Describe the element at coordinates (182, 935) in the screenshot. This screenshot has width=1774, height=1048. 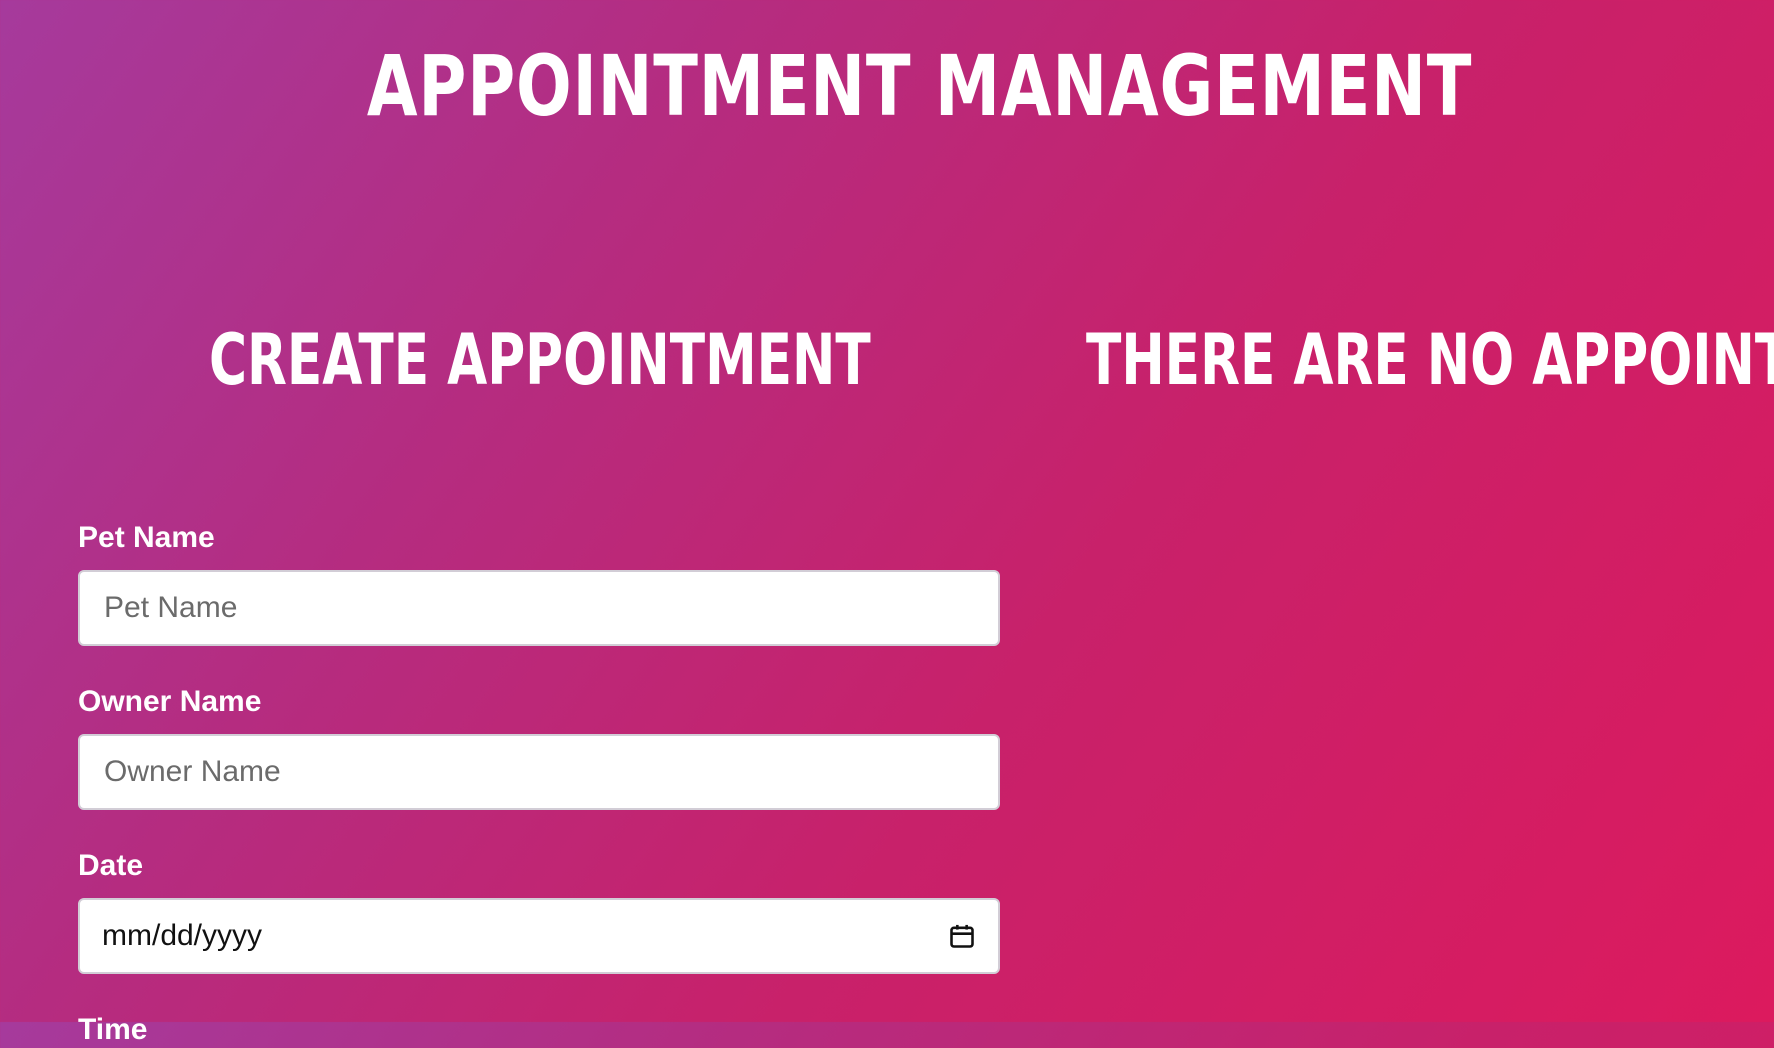
I see `date-input-value: mm/dd/yyyy` at that location.